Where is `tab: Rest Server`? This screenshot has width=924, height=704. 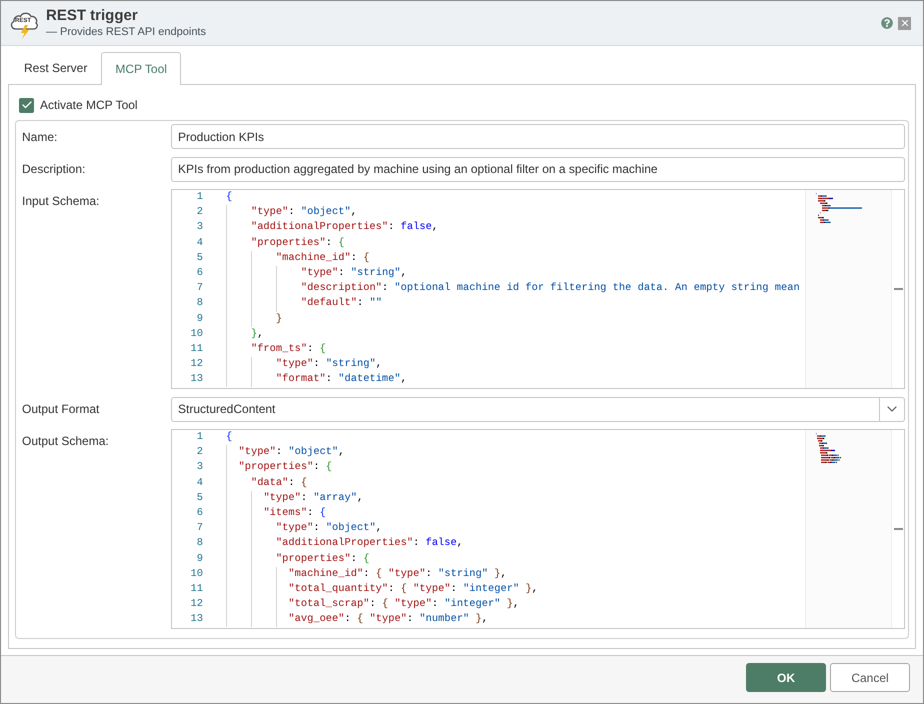
tab: Rest Server is located at coordinates (56, 68).